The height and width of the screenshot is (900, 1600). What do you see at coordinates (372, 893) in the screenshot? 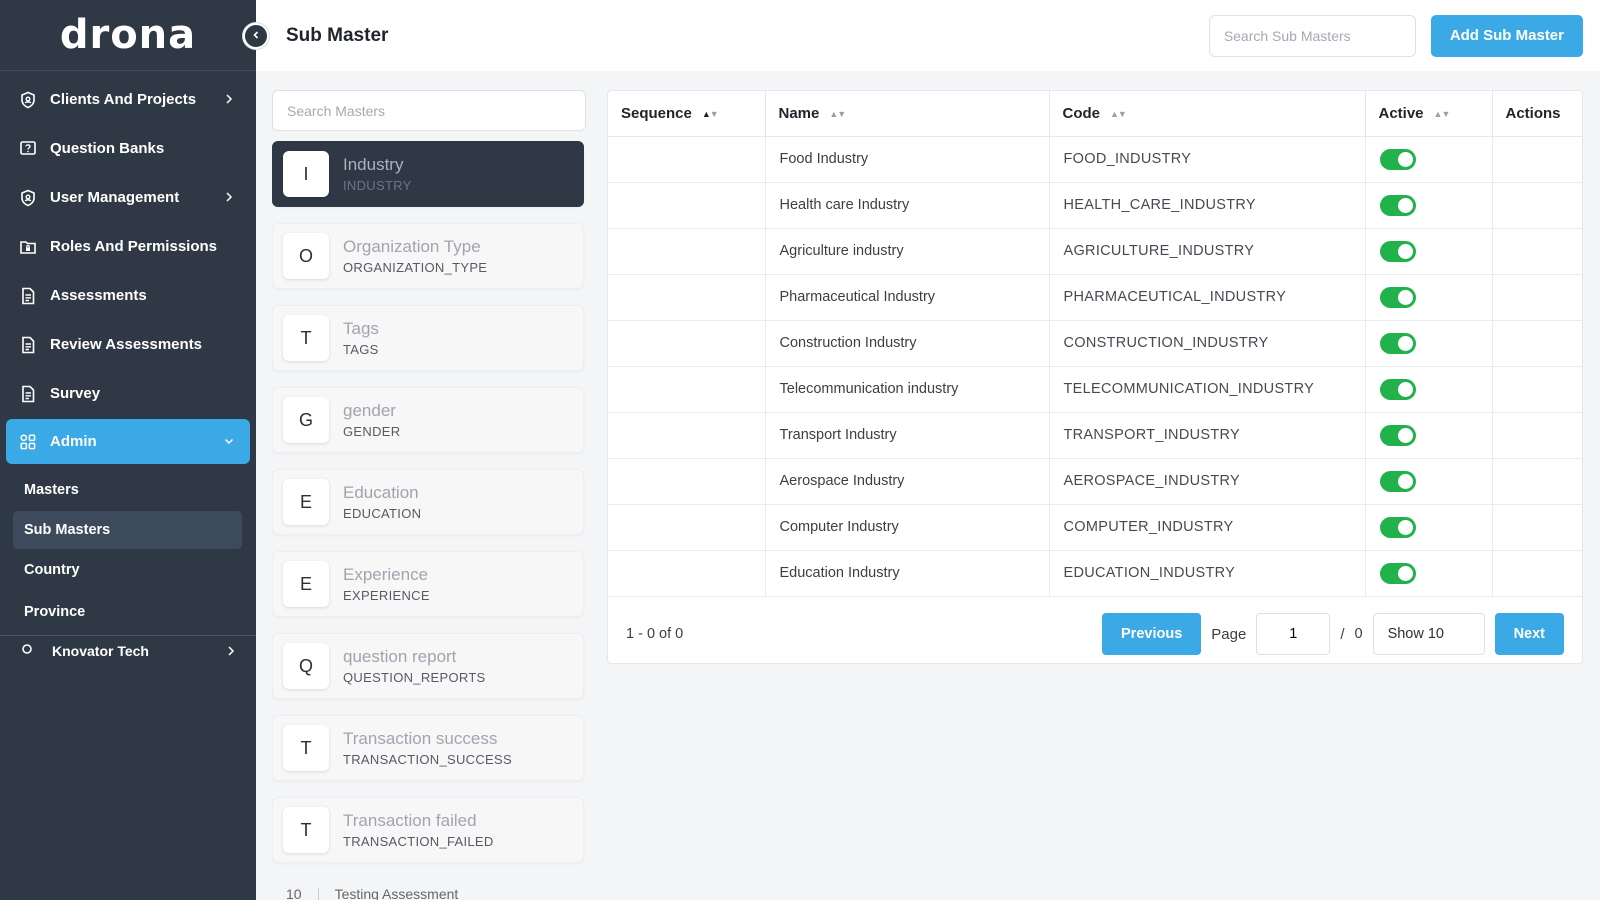
I see `master-card-partial: 10 Testing Assessment` at bounding box center [372, 893].